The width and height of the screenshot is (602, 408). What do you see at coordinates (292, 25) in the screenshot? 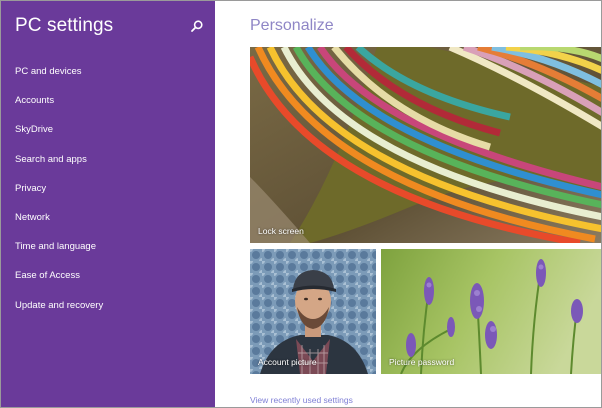
I see `page-title: Personalize` at bounding box center [292, 25].